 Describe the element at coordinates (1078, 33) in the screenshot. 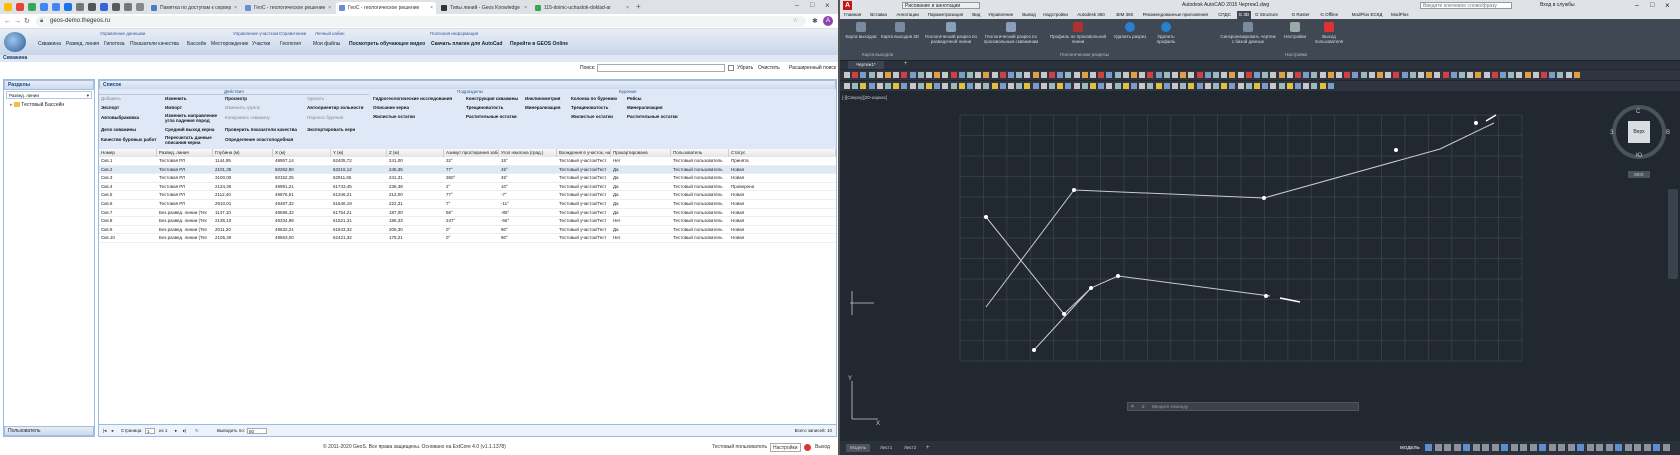

I see `profile-button: Профиль по произвольной линии` at that location.